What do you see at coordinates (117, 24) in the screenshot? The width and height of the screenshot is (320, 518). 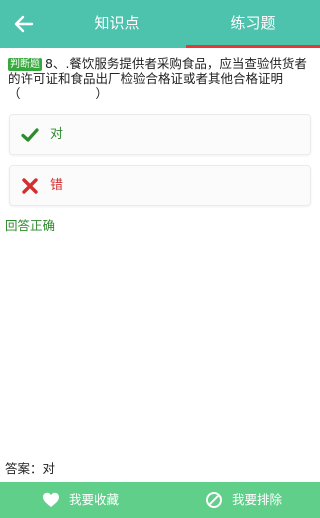 I see `tab-knowledge: 知识点` at bounding box center [117, 24].